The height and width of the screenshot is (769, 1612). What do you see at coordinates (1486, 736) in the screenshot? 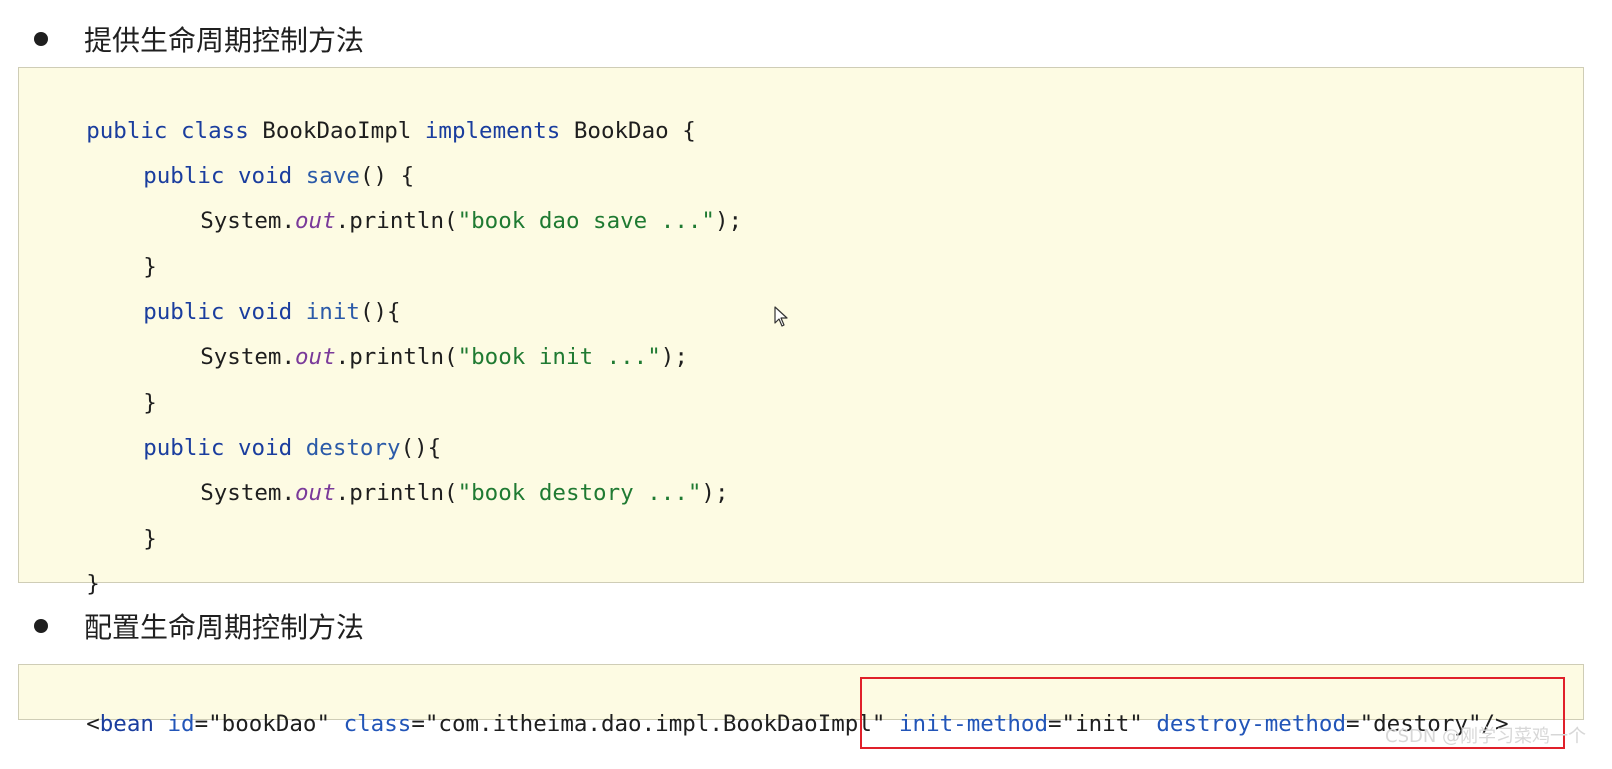
I see `watermark: CSDN @刚学习菜鸡一个` at bounding box center [1486, 736].